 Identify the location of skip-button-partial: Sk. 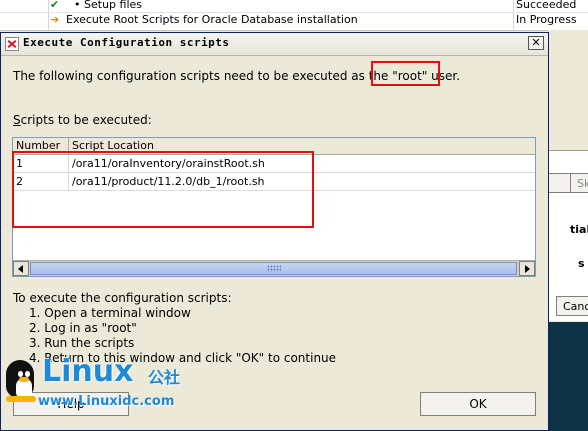
(579, 183).